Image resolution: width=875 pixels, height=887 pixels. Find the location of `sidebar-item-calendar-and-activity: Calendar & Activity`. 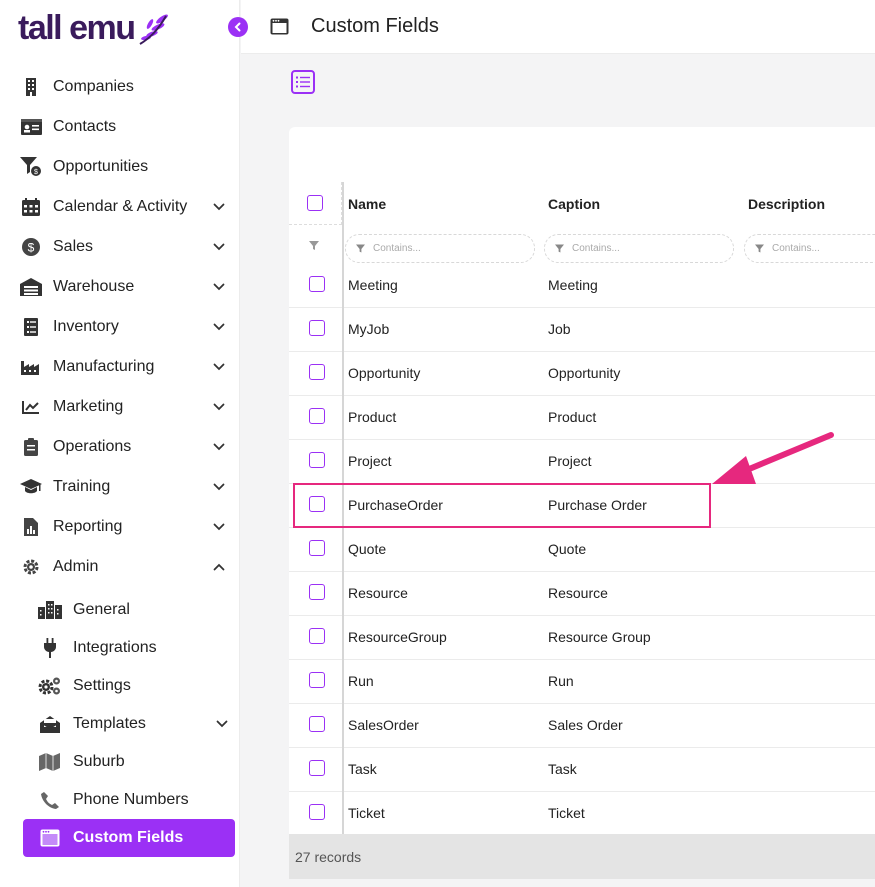

sidebar-item-calendar-and-activity: Calendar & Activity is located at coordinates (123, 207).